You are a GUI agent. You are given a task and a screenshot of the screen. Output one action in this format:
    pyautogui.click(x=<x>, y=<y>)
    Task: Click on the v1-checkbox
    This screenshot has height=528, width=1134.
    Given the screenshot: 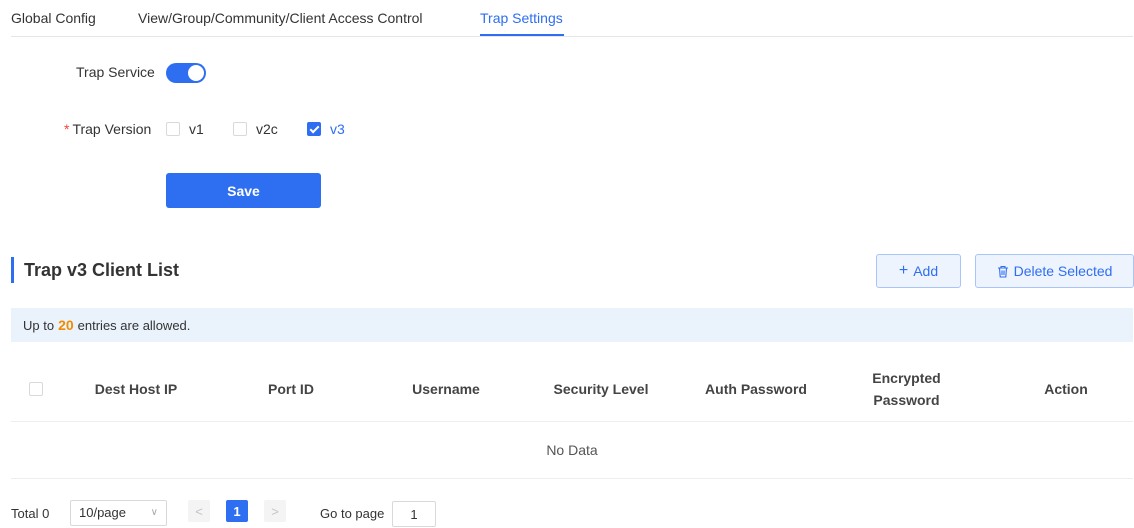 What is the action you would take?
    pyautogui.click(x=173, y=129)
    